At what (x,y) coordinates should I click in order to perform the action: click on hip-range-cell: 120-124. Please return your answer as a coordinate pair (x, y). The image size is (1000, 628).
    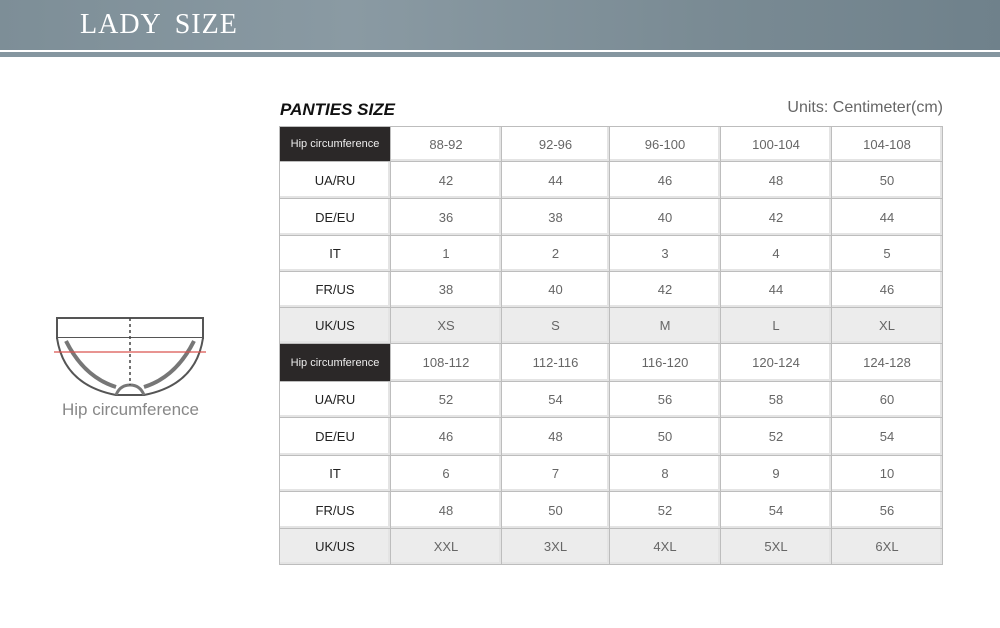
    Looking at the image, I should click on (776, 362).